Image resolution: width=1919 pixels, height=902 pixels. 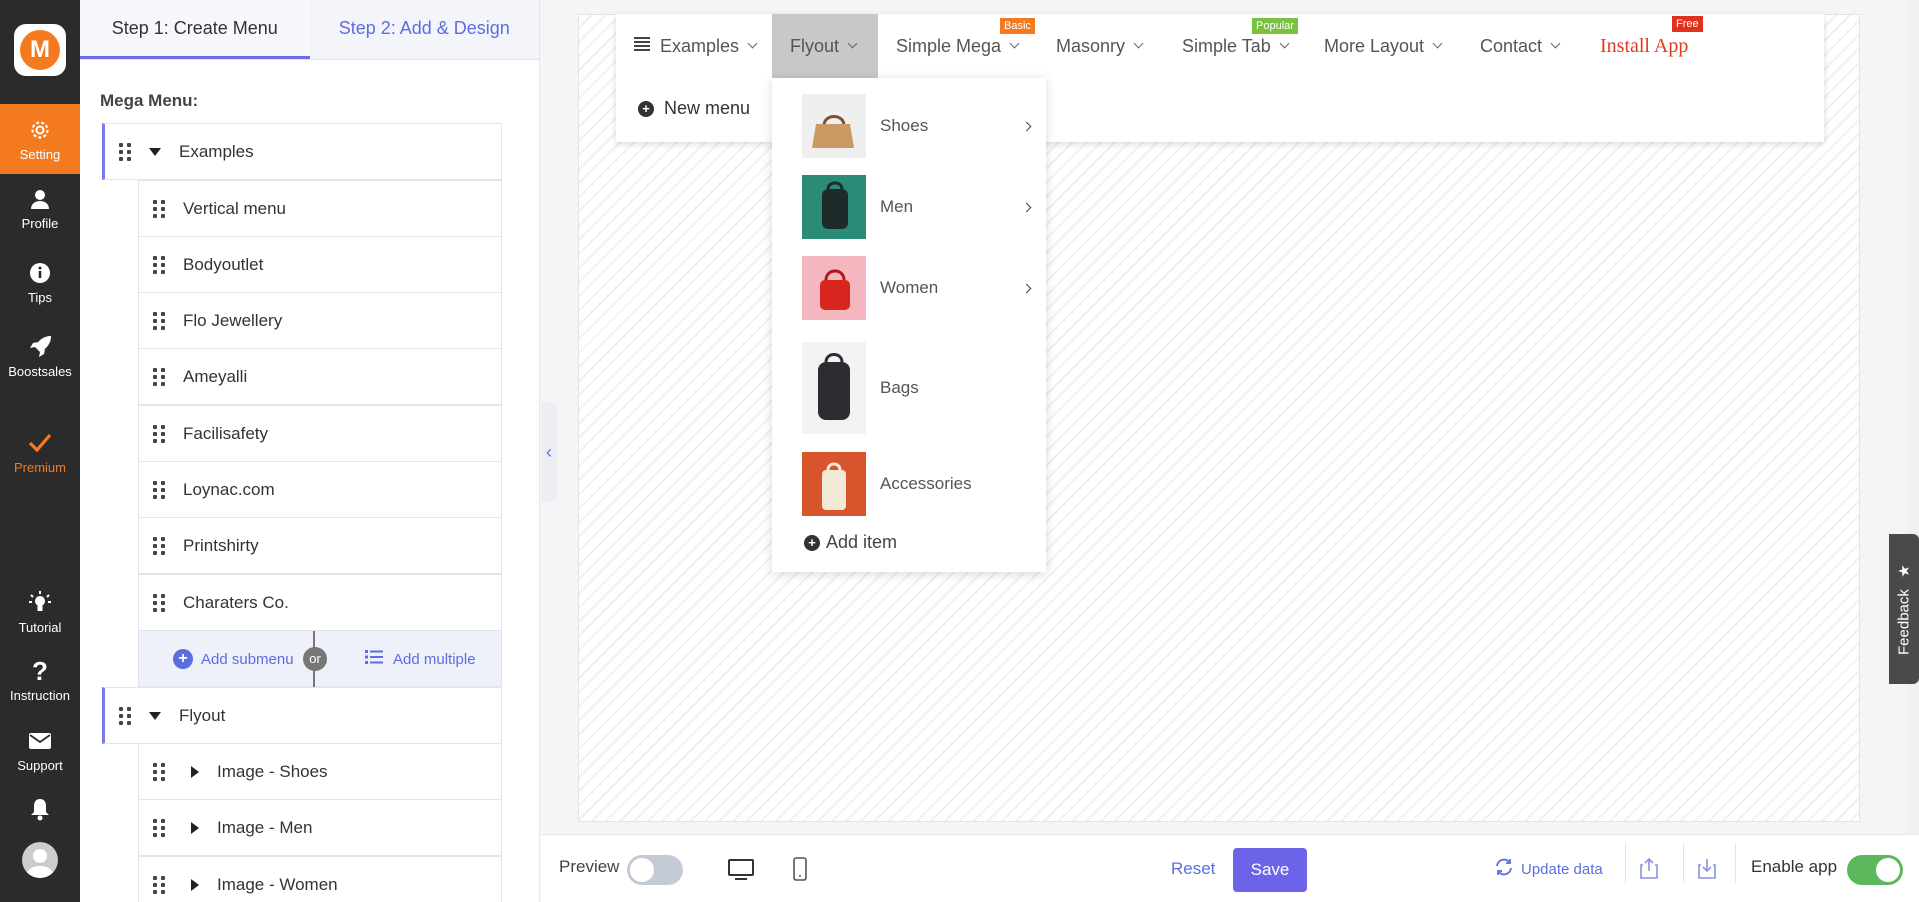 I want to click on tree-subitem: Bodyoutlet, so click(x=320, y=264).